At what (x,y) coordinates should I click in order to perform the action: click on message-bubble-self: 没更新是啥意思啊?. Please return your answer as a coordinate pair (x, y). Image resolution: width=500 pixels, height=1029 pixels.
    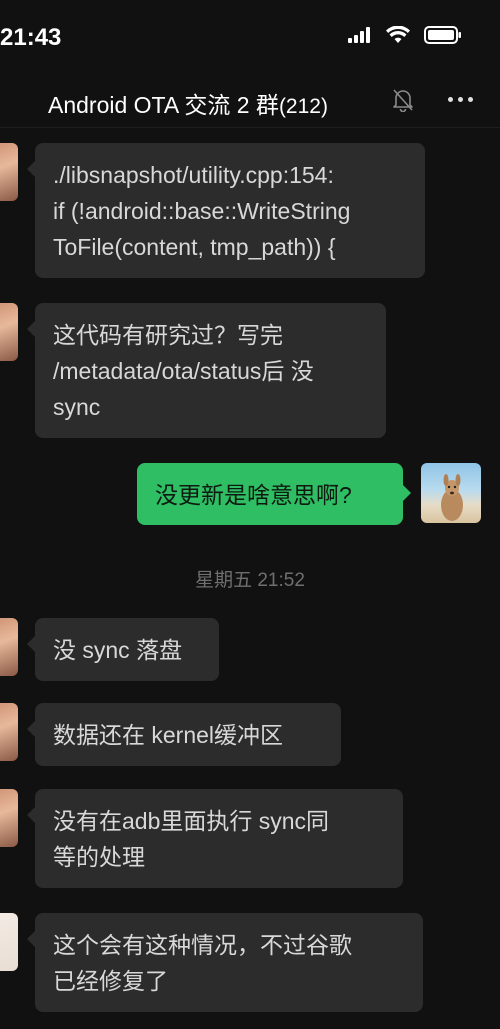
    Looking at the image, I should click on (274, 494).